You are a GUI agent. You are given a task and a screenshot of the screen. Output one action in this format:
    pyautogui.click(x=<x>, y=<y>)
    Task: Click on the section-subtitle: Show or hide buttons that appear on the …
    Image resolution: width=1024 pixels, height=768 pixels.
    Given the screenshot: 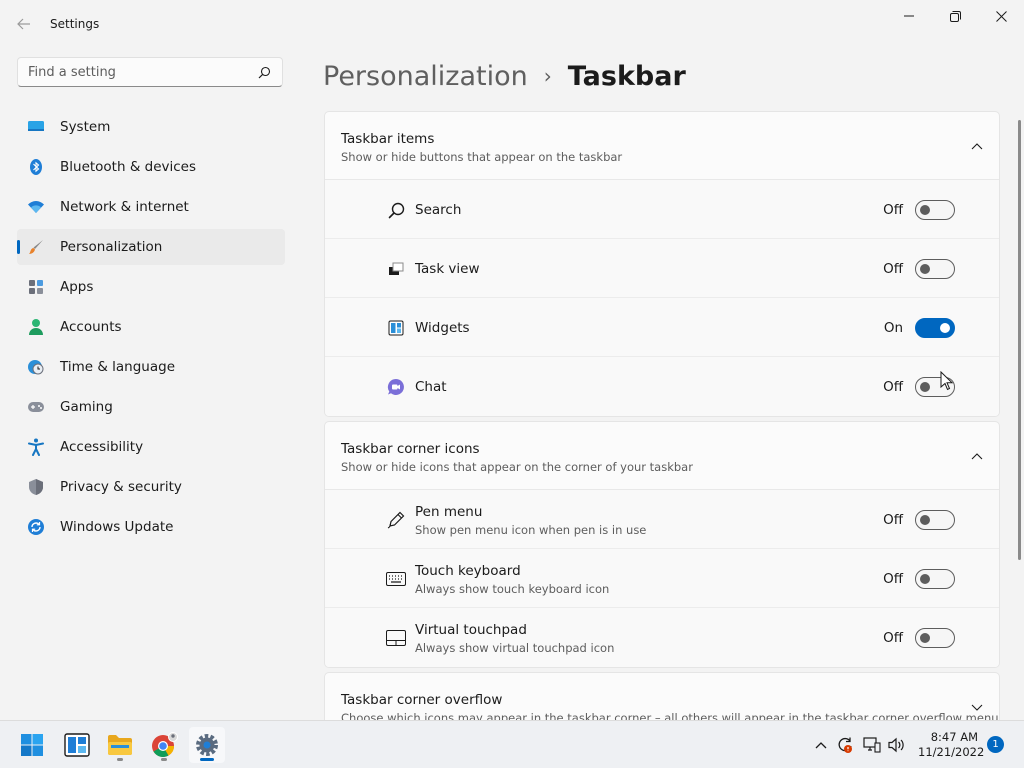 What is the action you would take?
    pyautogui.click(x=482, y=157)
    